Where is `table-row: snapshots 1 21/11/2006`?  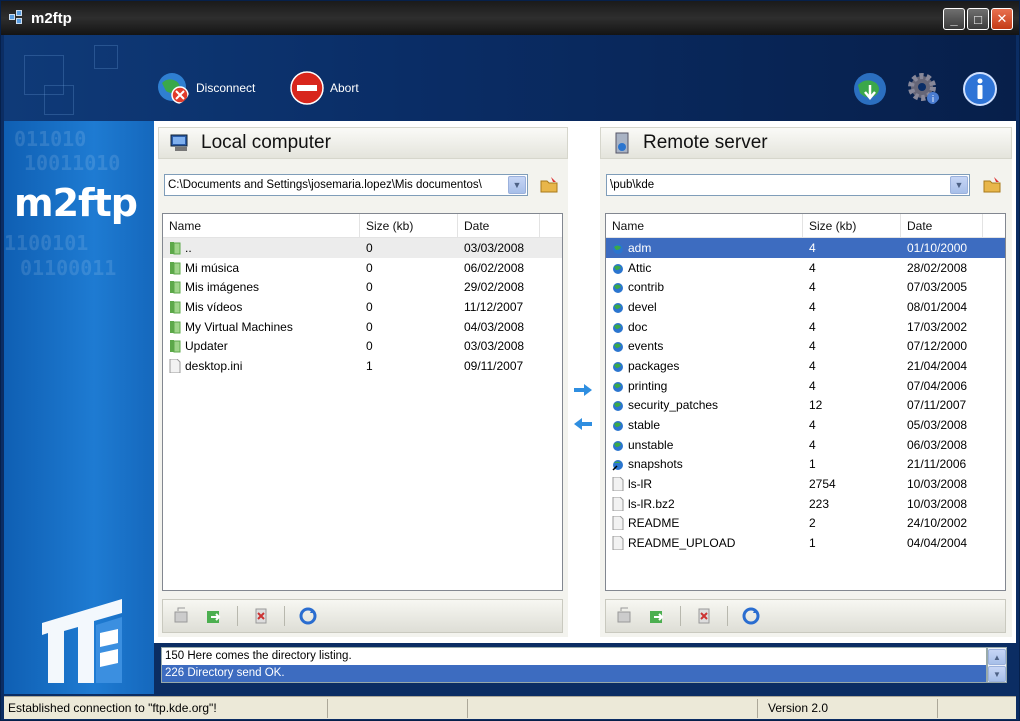 table-row: snapshots 1 21/11/2006 is located at coordinates (805, 465).